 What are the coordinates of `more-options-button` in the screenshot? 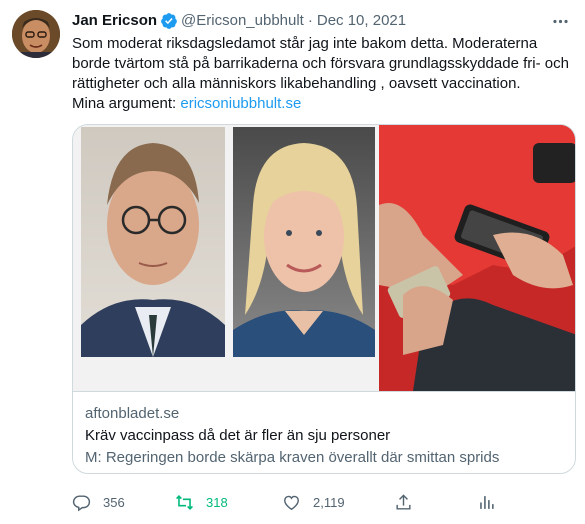 It's located at (560, 21).